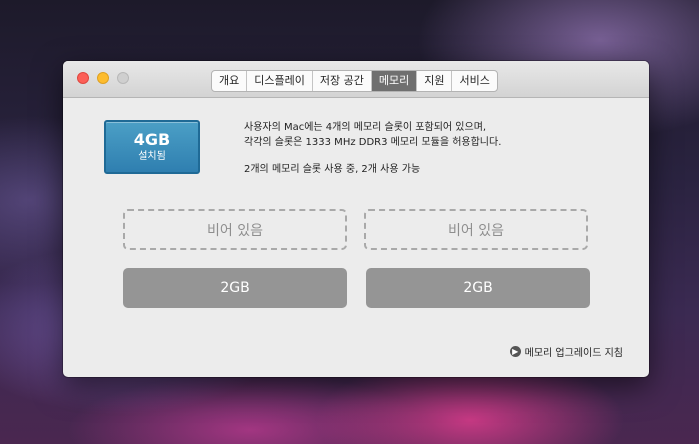  I want to click on title-bar: 개요 디스플레이 저장 공간 메모리 지원 서비스, so click(356, 79).